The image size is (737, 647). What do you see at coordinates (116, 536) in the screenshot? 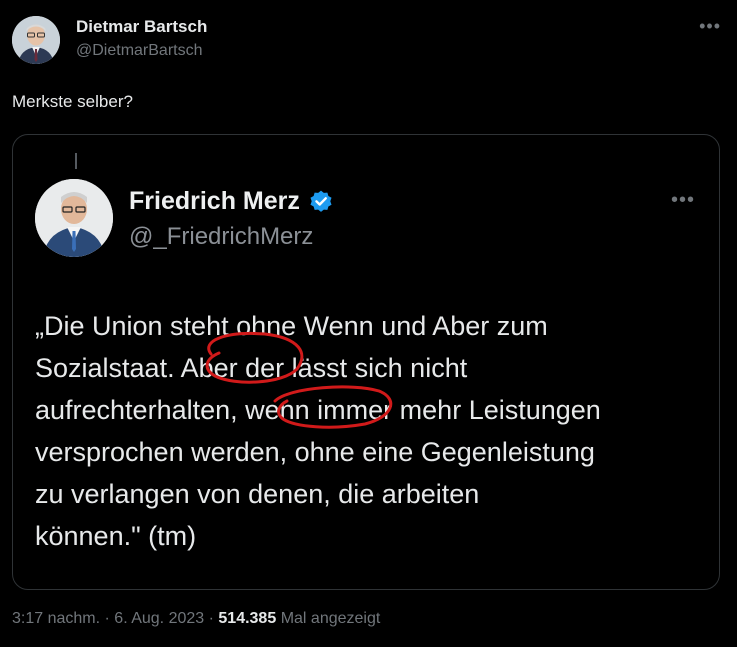
I see `quote-line: können." (tm)` at bounding box center [116, 536].